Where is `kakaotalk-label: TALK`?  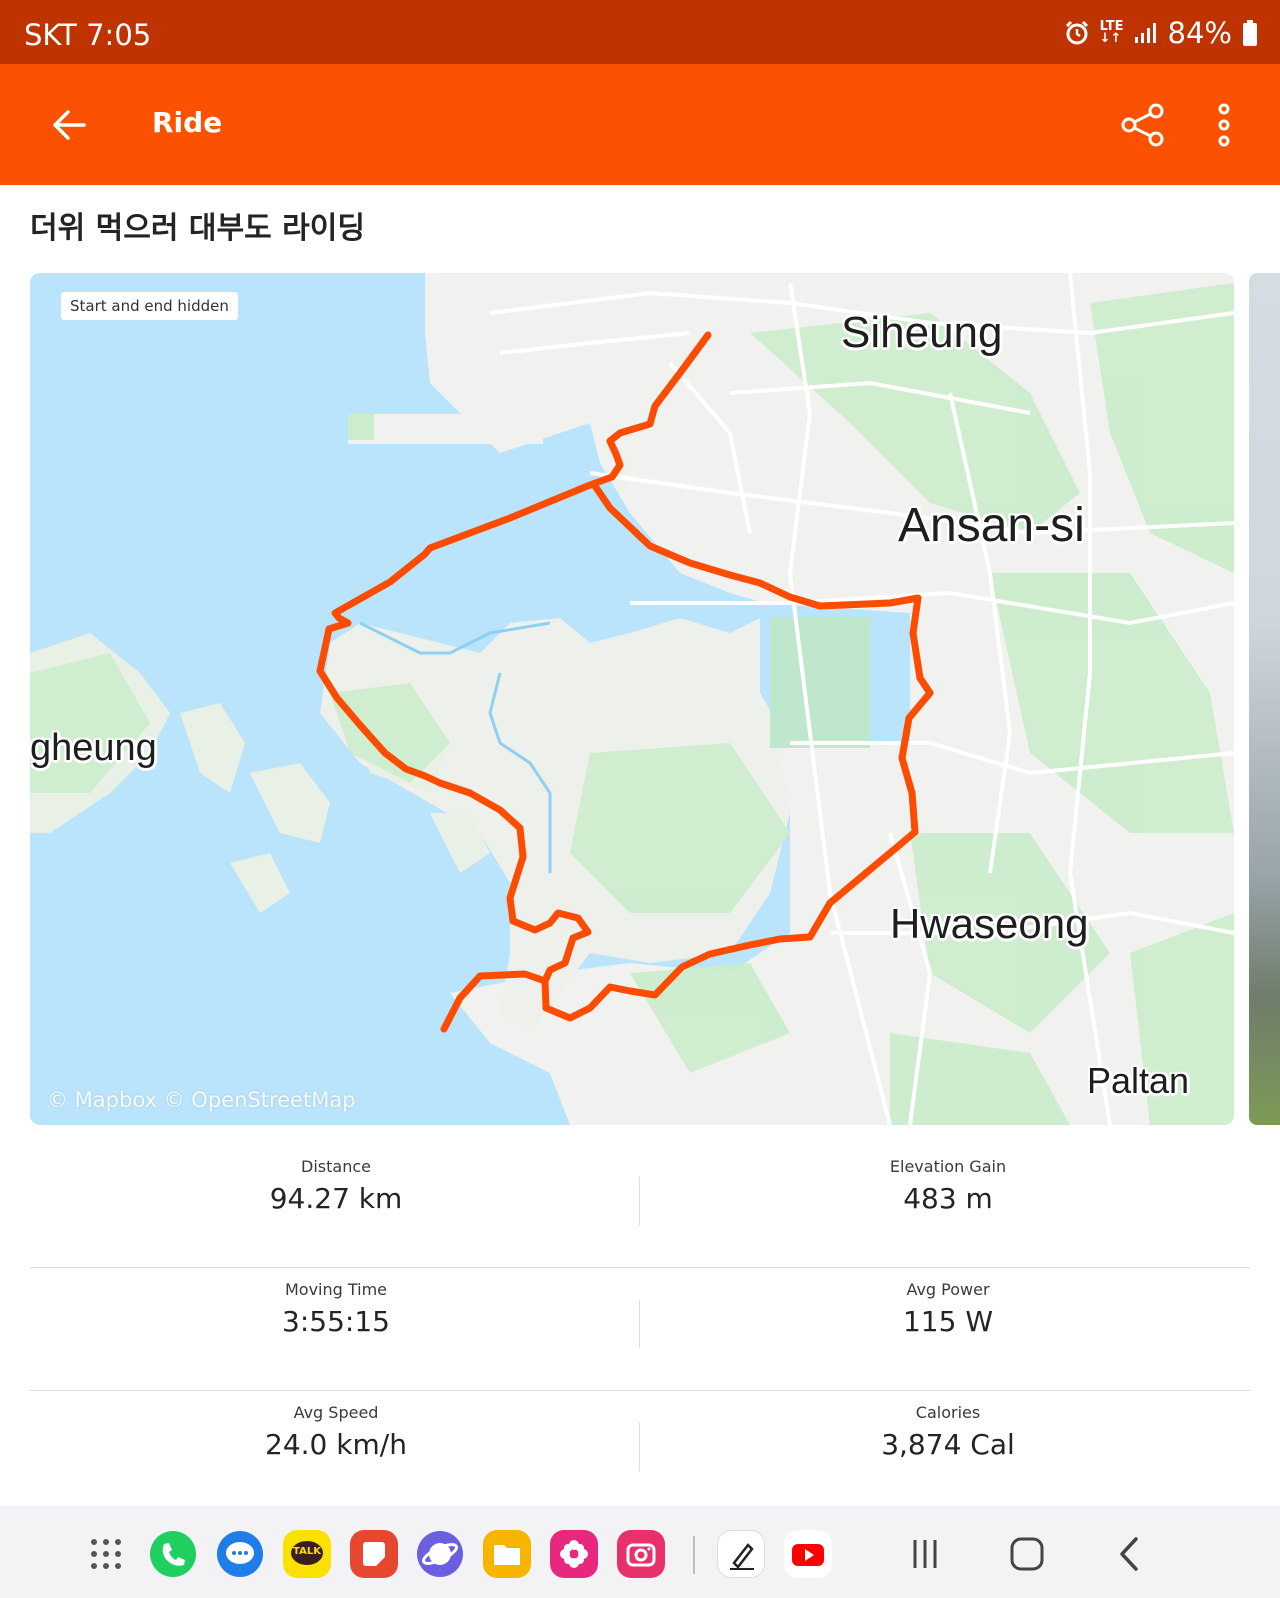 kakaotalk-label: TALK is located at coordinates (307, 1551).